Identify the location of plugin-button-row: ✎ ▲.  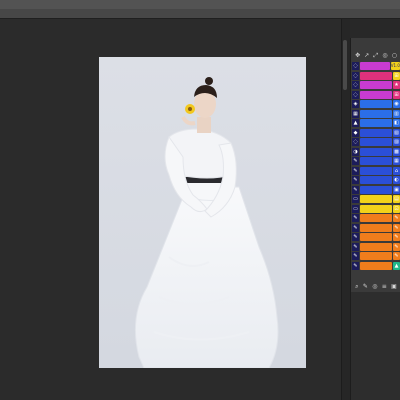
(376, 265).